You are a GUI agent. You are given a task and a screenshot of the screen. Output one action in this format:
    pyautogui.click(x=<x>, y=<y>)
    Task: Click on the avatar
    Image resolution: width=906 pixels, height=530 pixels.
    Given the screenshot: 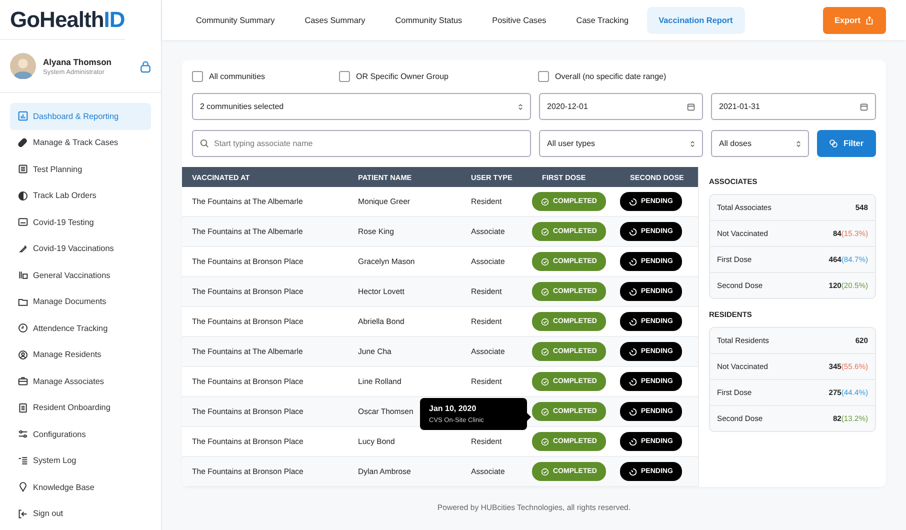 What is the action you would take?
    pyautogui.click(x=23, y=66)
    